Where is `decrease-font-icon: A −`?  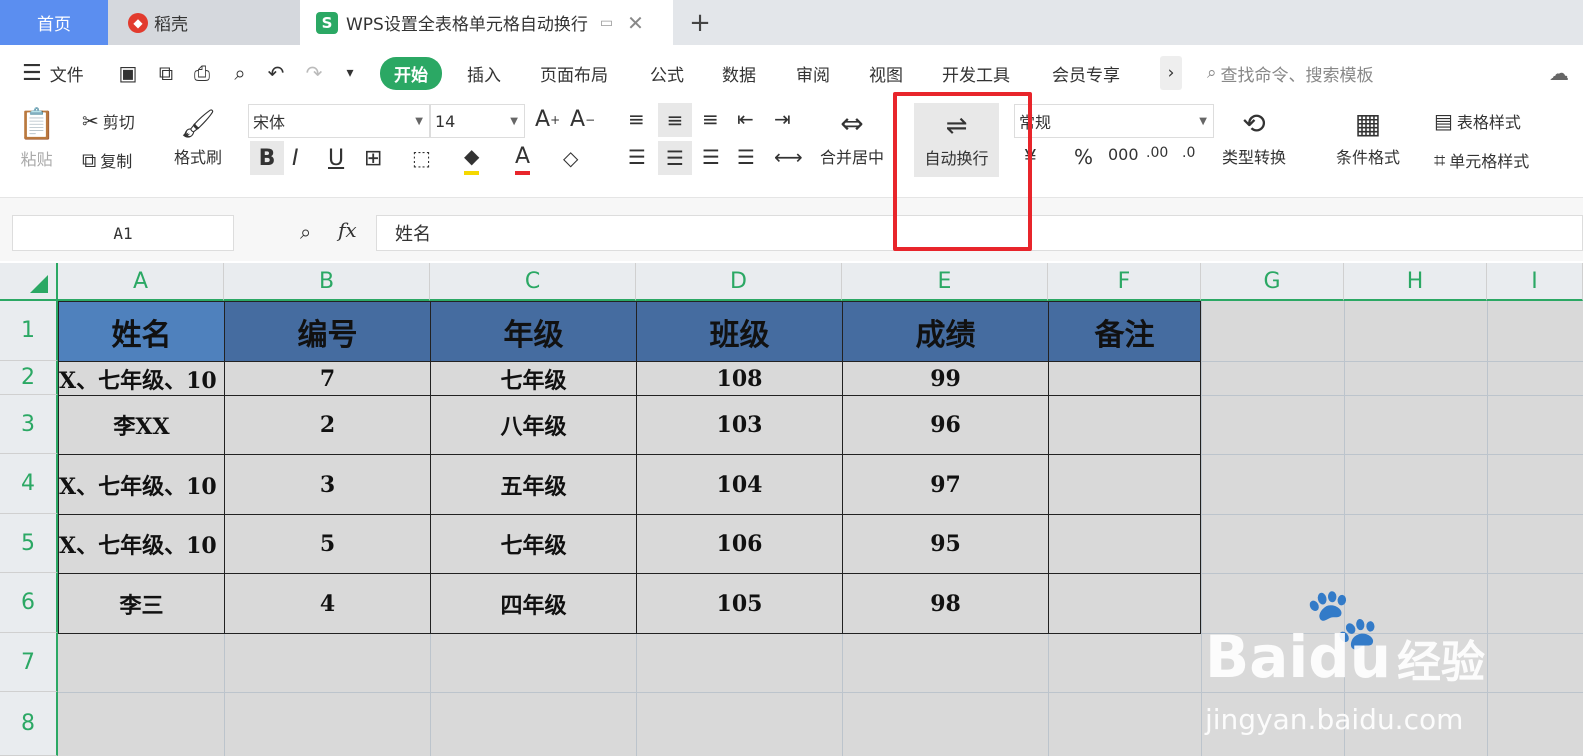 decrease-font-icon: A − is located at coordinates (582, 119).